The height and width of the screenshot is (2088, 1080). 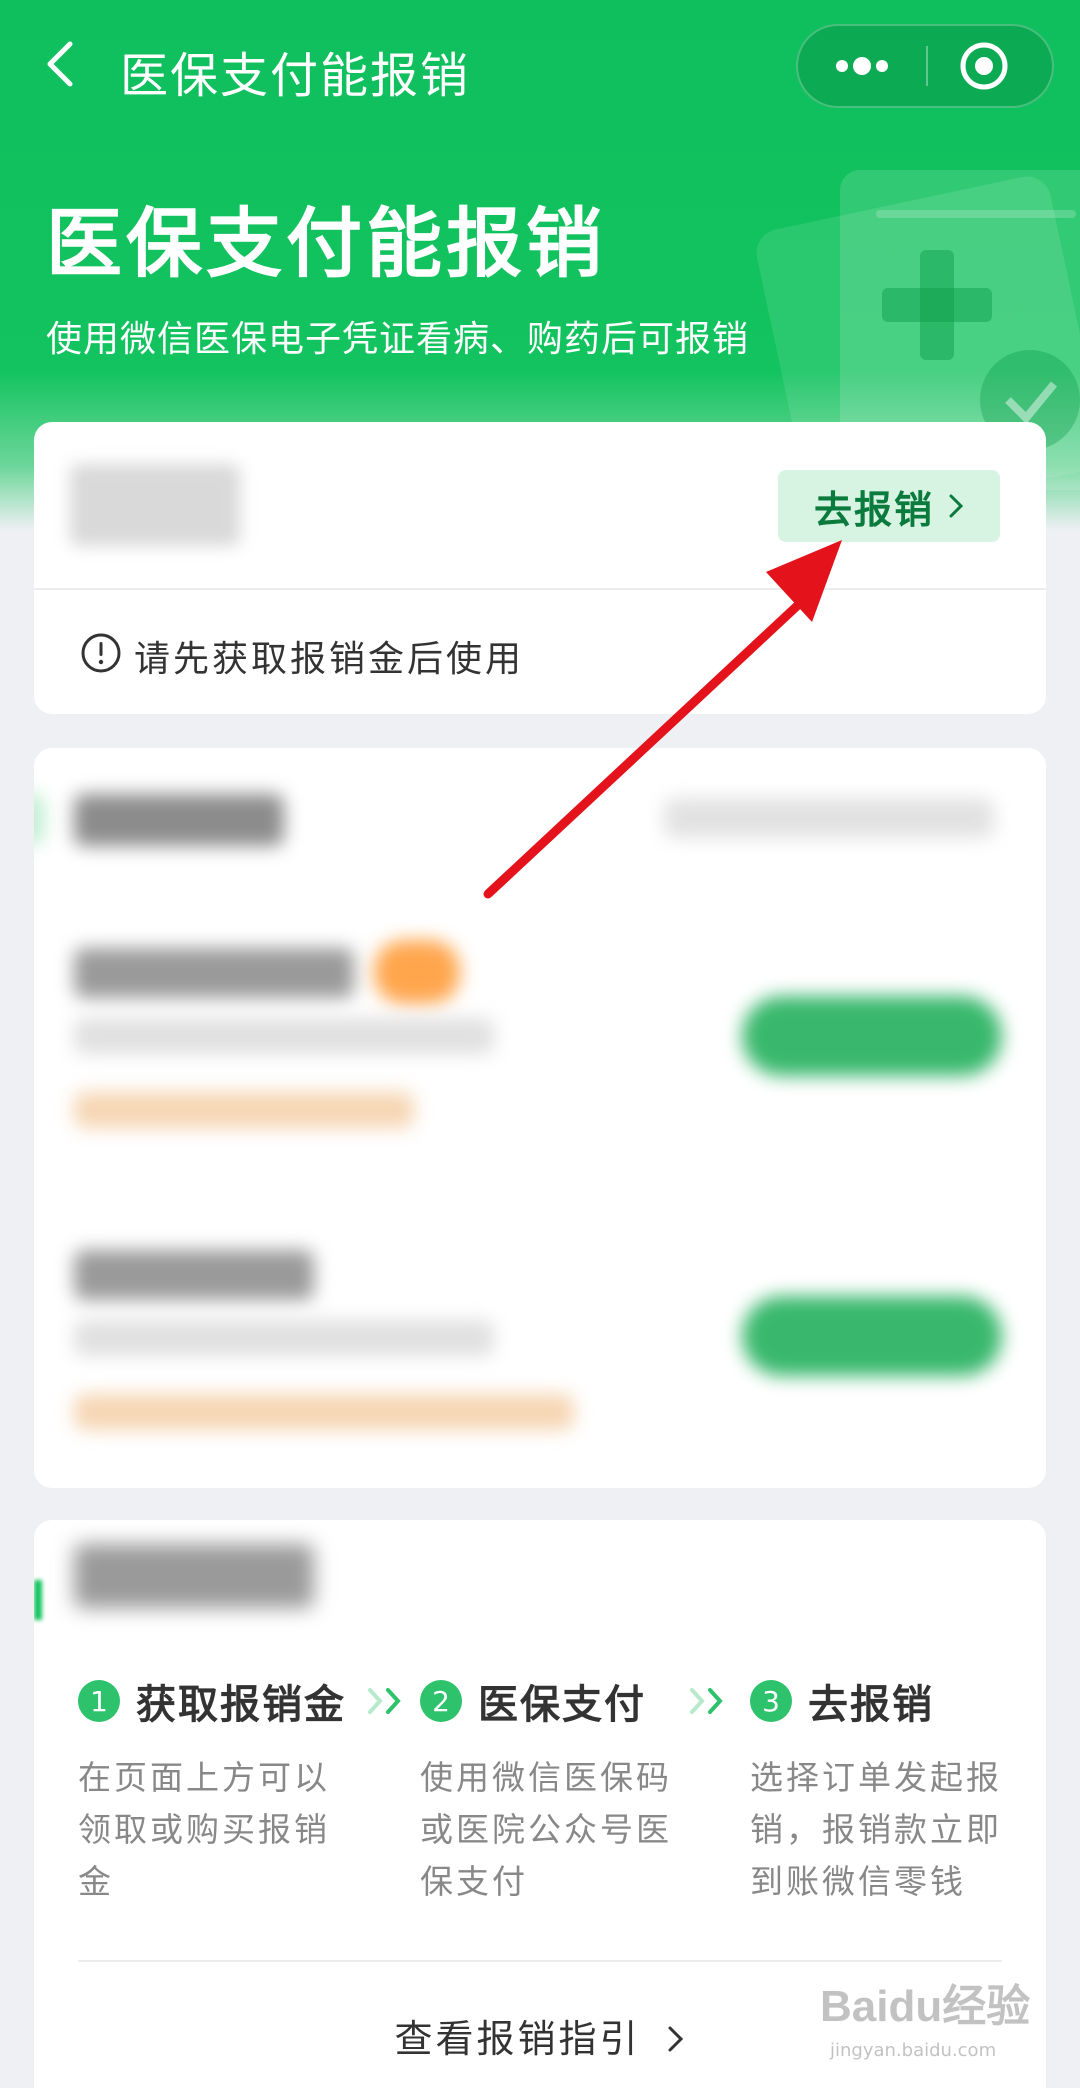 What do you see at coordinates (546, 1829) in the screenshot?
I see `step-description: 使用微信医保码或医院公众号医保支付` at bounding box center [546, 1829].